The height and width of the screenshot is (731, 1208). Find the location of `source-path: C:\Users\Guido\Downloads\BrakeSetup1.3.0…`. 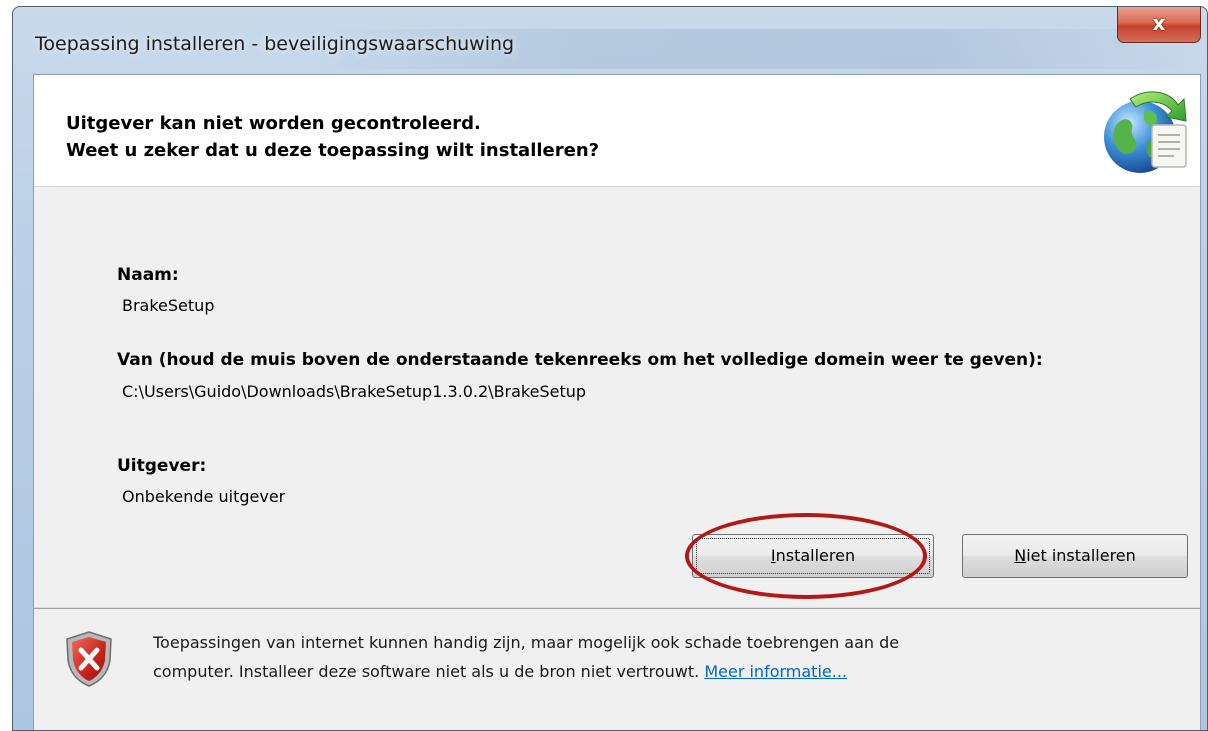

source-path: C:\Users\Guido\Downloads\BrakeSetup1.3.0… is located at coordinates (354, 391).